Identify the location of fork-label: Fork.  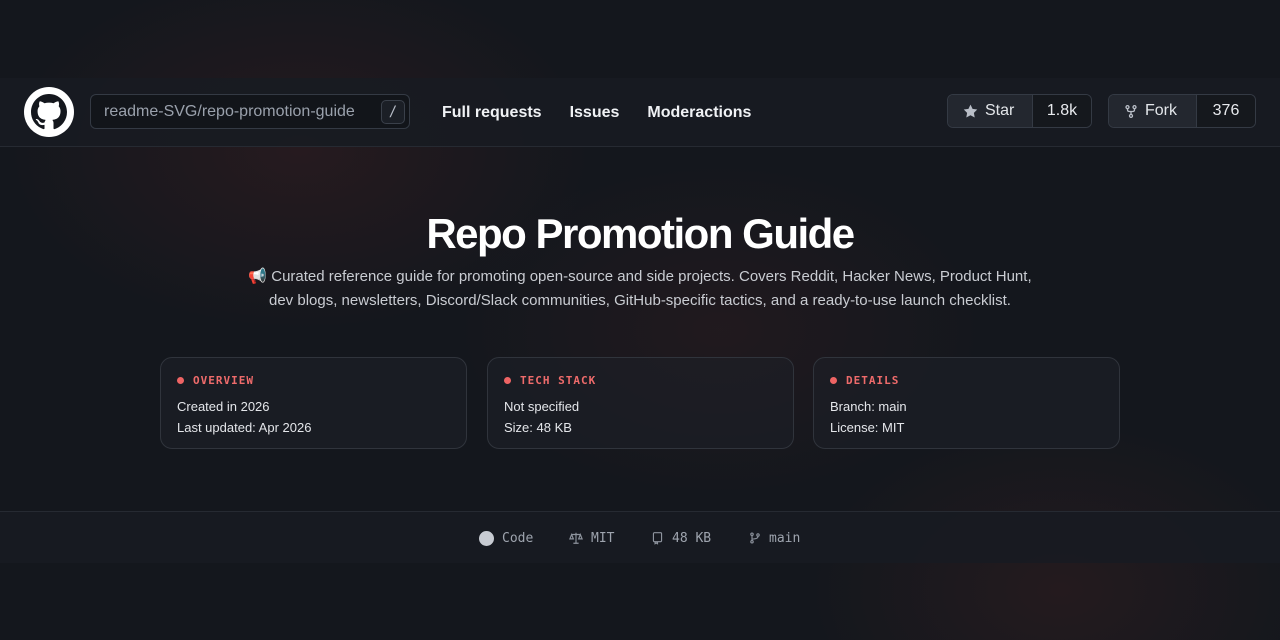
(1161, 110).